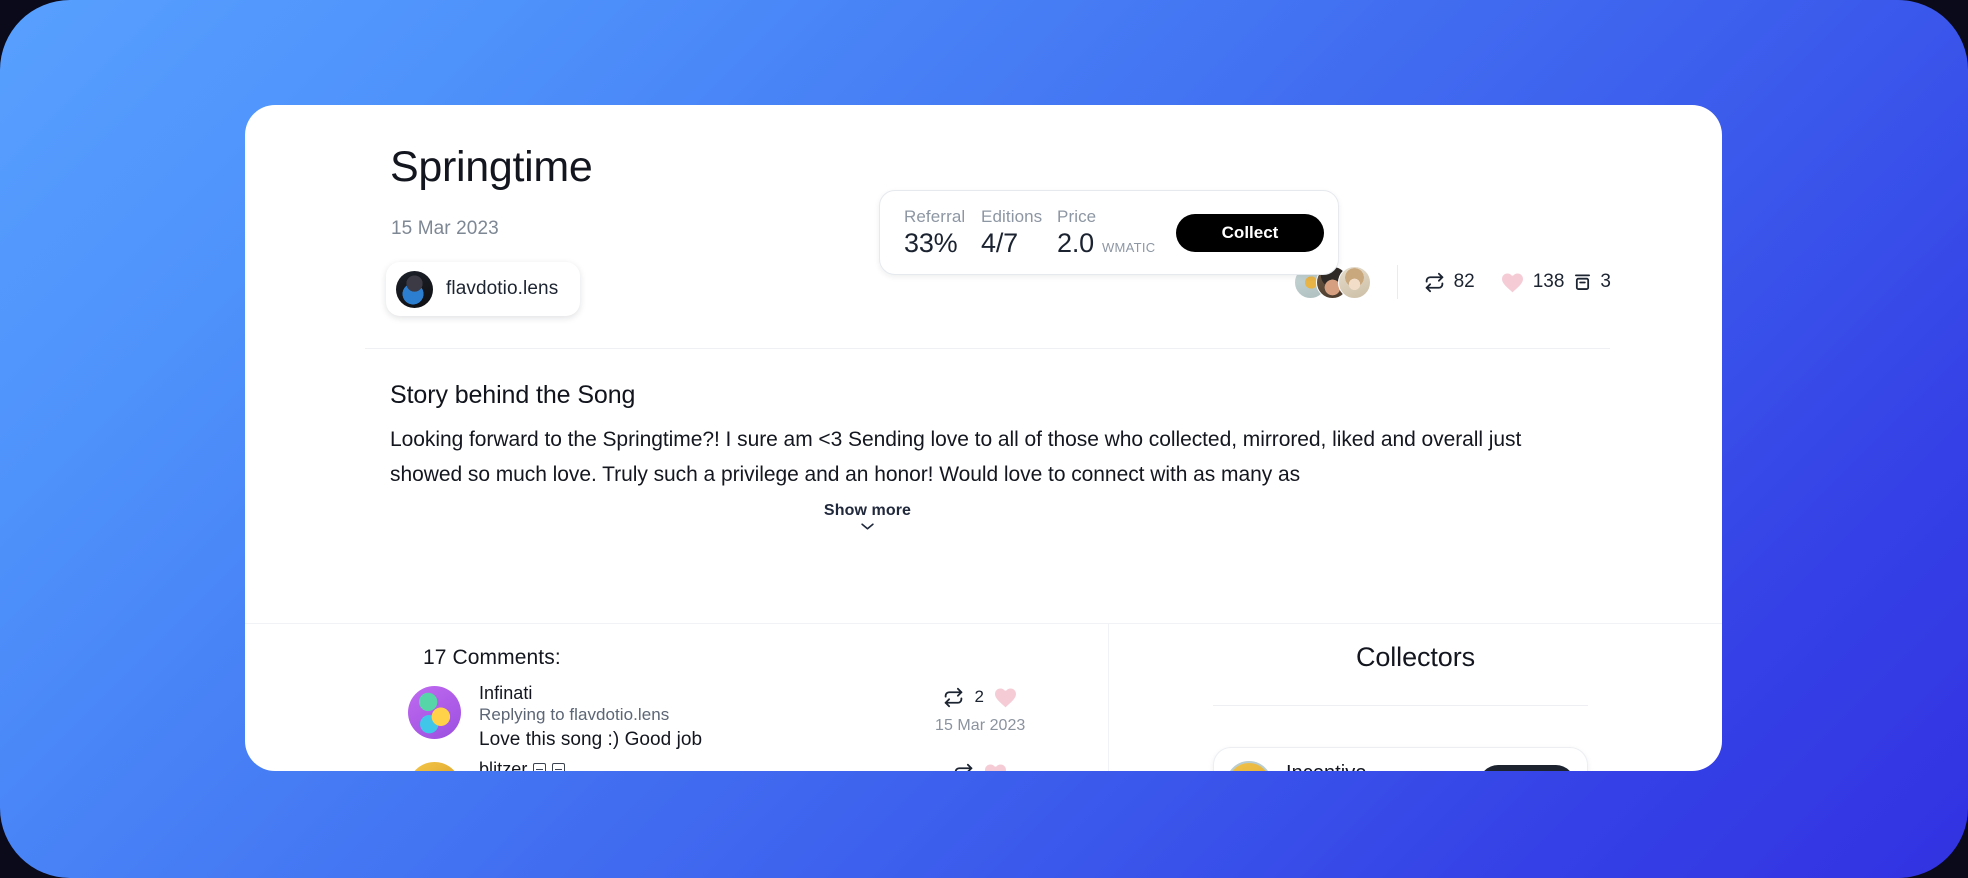  Describe the element at coordinates (1592, 282) in the screenshot. I see `collect-stat: 3` at that location.